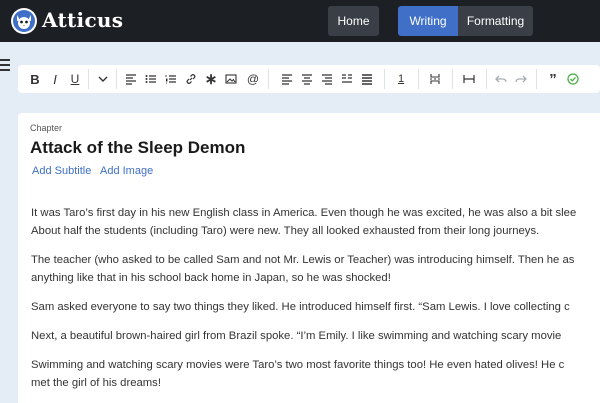 The width and height of the screenshot is (600, 403). What do you see at coordinates (83, 20) in the screenshot?
I see `brand-name: Atticus` at bounding box center [83, 20].